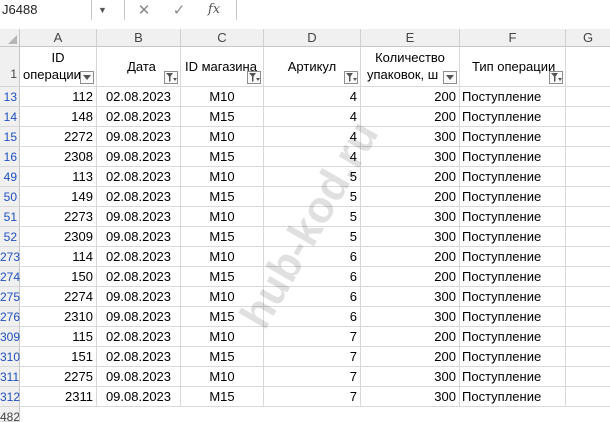 The image size is (610, 422). Describe the element at coordinates (58, 137) in the screenshot. I see `cell-id-operation: 2272` at that location.